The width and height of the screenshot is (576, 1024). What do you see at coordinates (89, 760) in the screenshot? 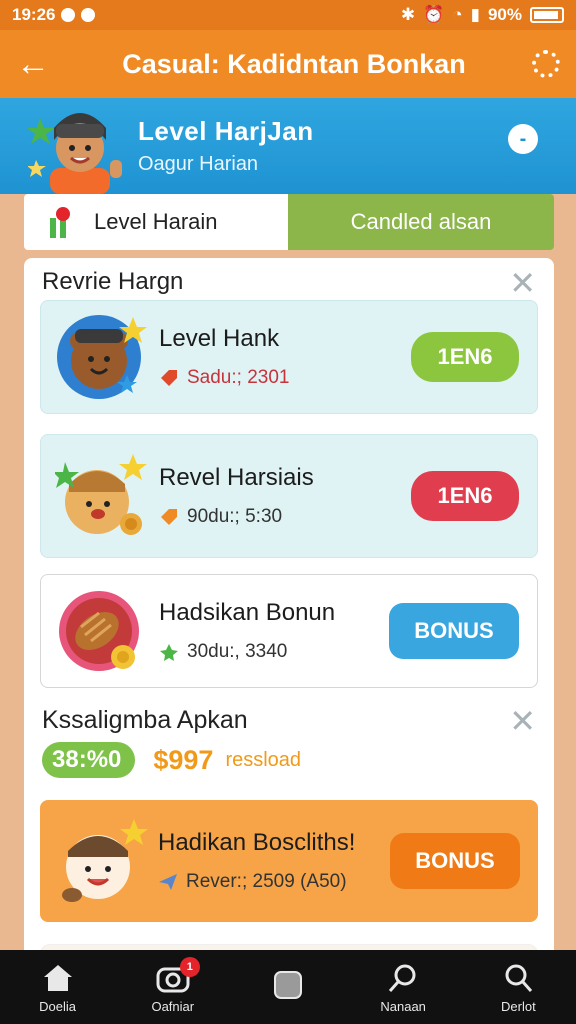
I see `progress-pill: 38:%0` at bounding box center [89, 760].